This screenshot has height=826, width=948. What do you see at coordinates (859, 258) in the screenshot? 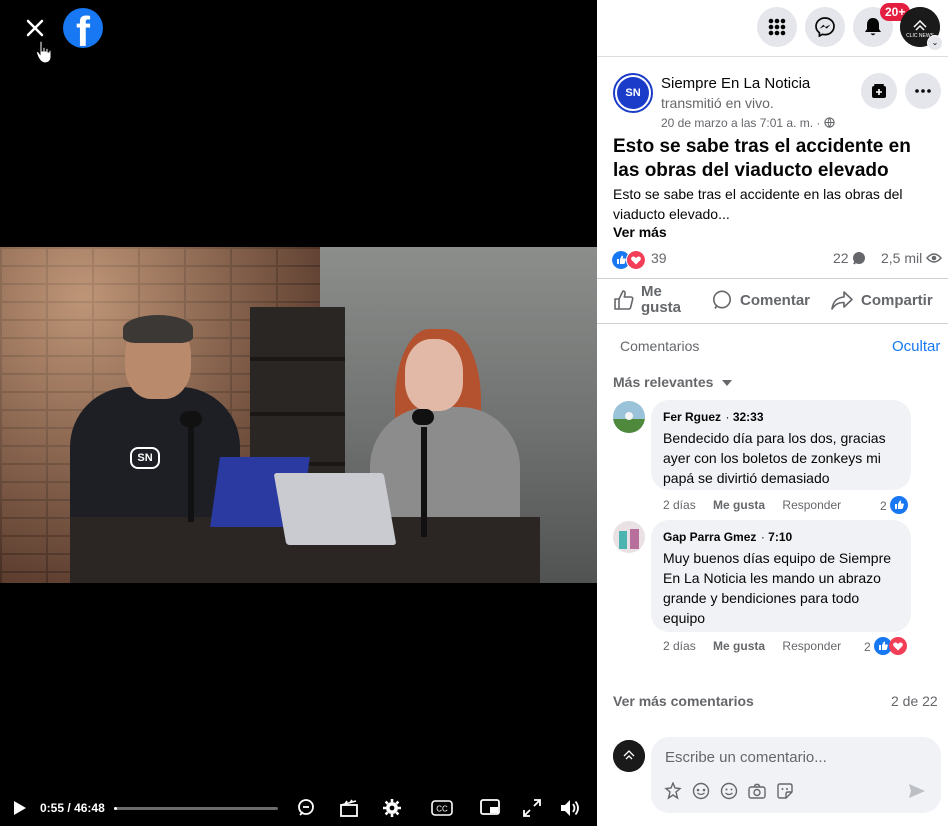
I see `comment-bubble-icon` at bounding box center [859, 258].